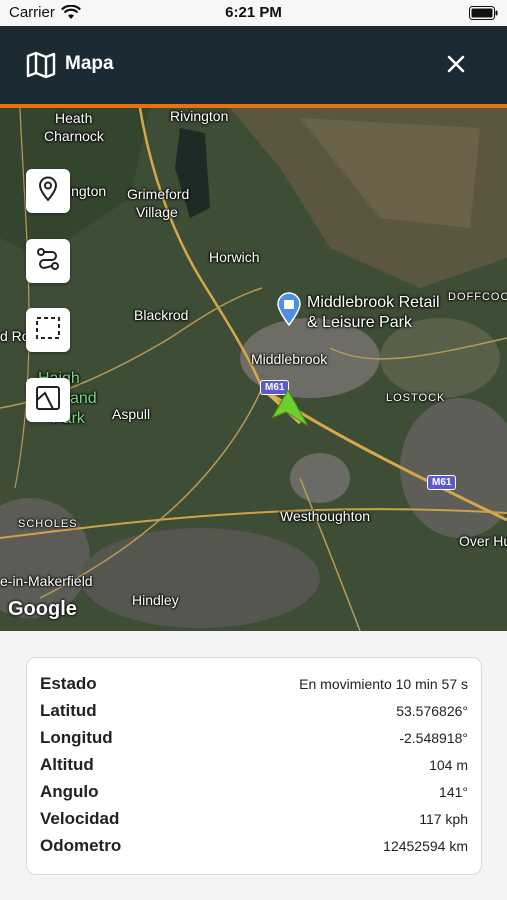  I want to click on page-title: Mapa, so click(89, 63).